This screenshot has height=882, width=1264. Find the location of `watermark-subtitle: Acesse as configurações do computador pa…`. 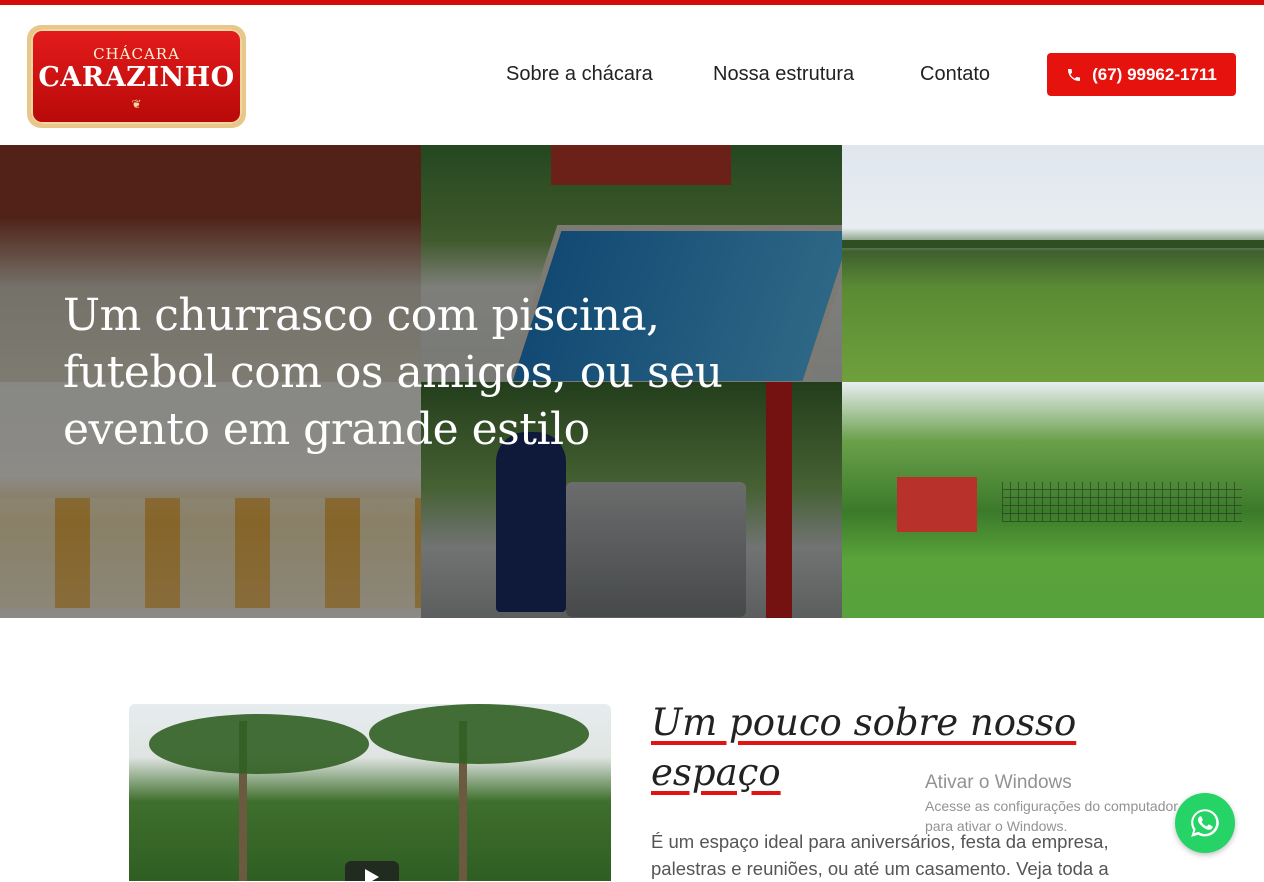

watermark-subtitle: Acesse as configurações do computador pa… is located at coordinates (1051, 816).